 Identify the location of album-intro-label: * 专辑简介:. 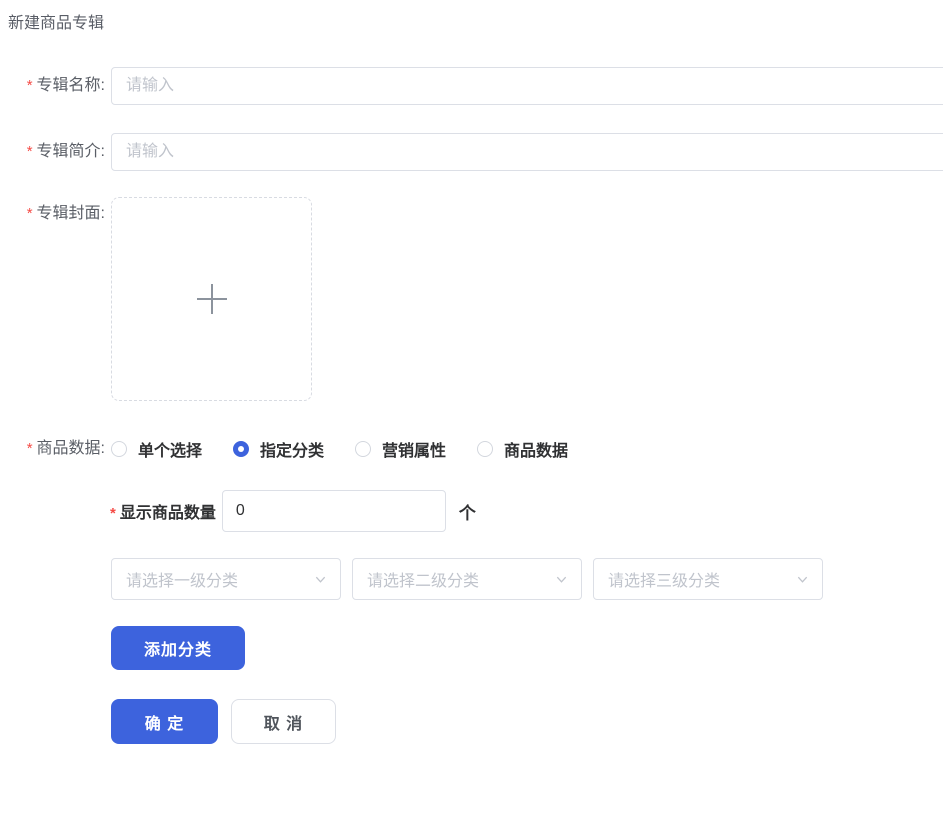
(52, 152).